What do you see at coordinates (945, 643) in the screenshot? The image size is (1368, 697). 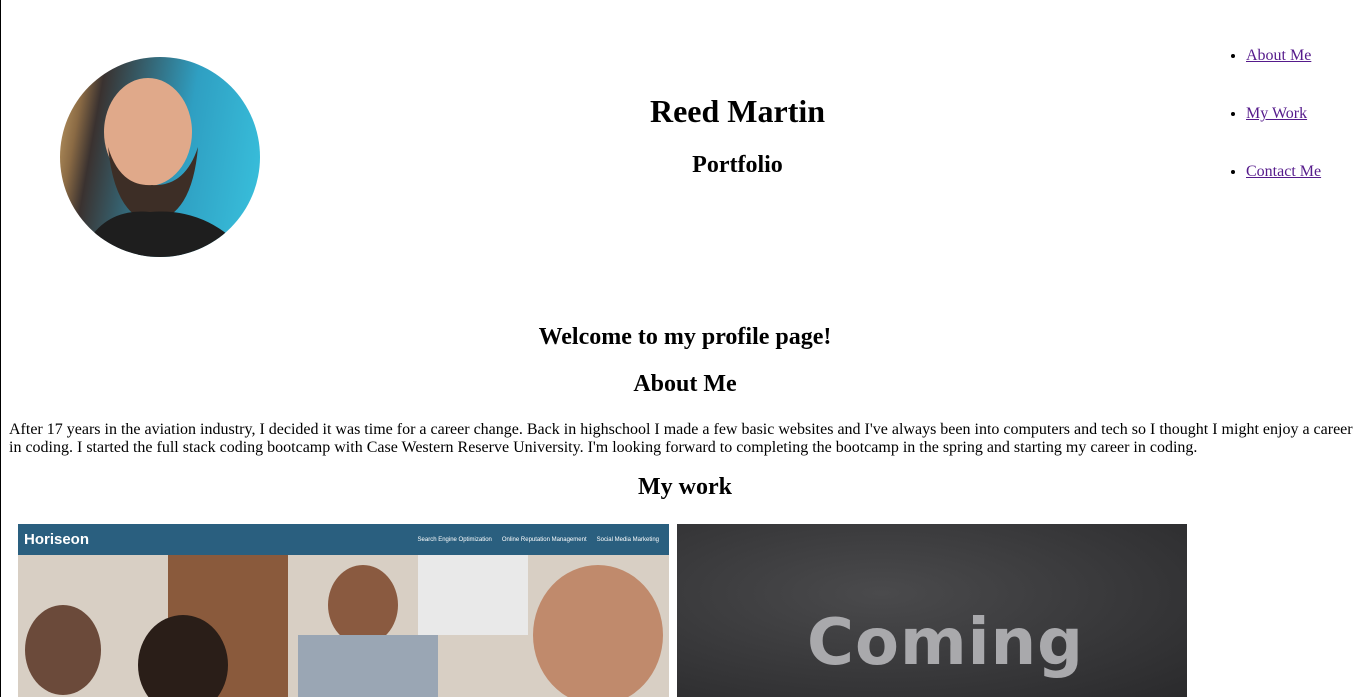 I see `coming-soon-text: Coming` at bounding box center [945, 643].